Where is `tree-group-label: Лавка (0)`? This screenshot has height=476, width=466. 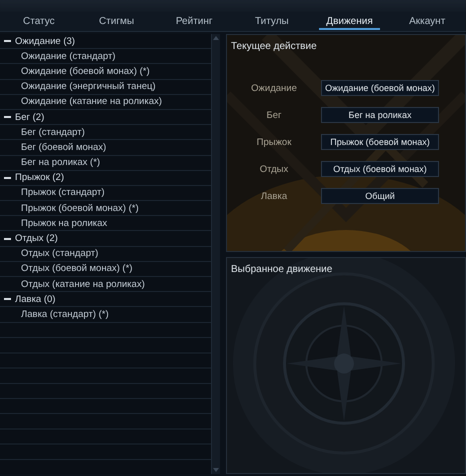
tree-group-label: Лавка (0) is located at coordinates (35, 299).